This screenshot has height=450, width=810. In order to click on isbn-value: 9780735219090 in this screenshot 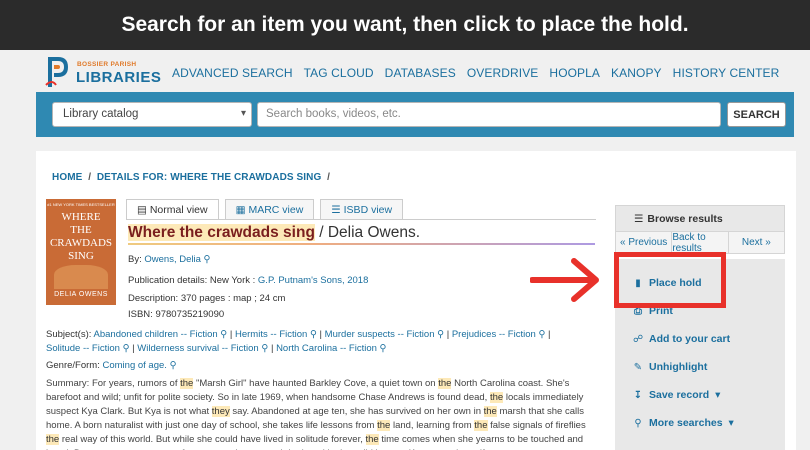, I will do `click(190, 314)`.